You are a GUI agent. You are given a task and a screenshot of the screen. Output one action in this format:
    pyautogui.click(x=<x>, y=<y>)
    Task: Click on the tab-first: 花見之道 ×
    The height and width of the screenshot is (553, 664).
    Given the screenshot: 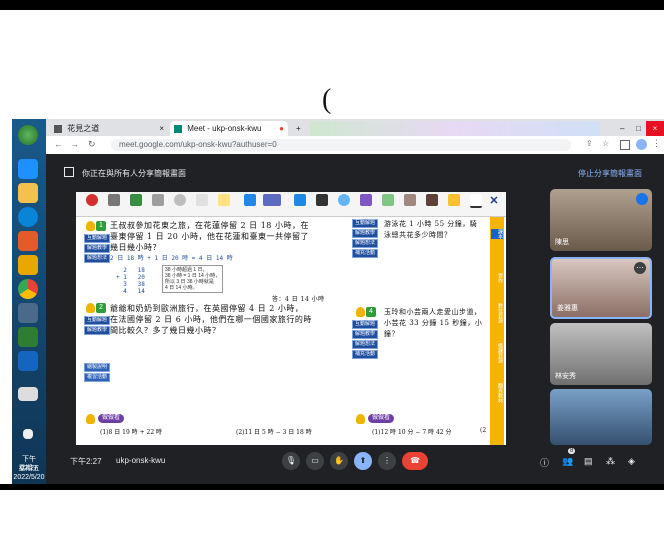 What is the action you would take?
    pyautogui.click(x=109, y=128)
    